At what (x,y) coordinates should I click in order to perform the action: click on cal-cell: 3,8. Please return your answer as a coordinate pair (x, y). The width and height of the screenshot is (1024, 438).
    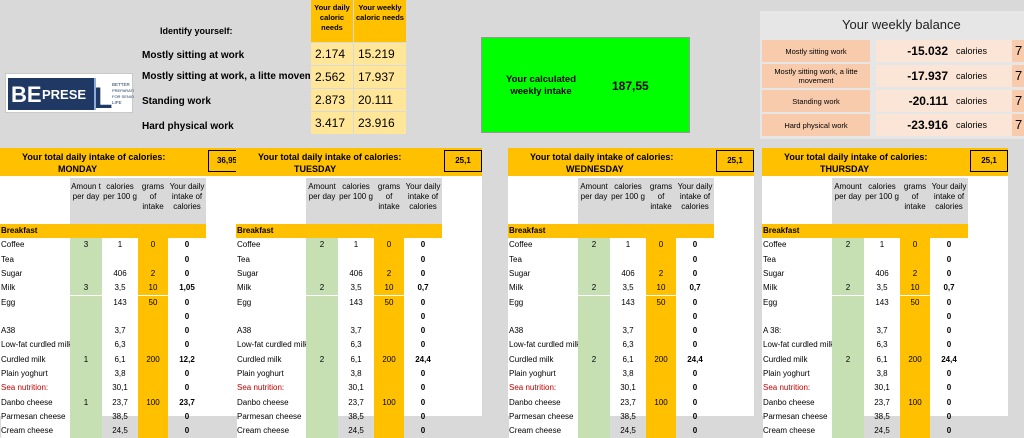
    Looking at the image, I should click on (882, 374).